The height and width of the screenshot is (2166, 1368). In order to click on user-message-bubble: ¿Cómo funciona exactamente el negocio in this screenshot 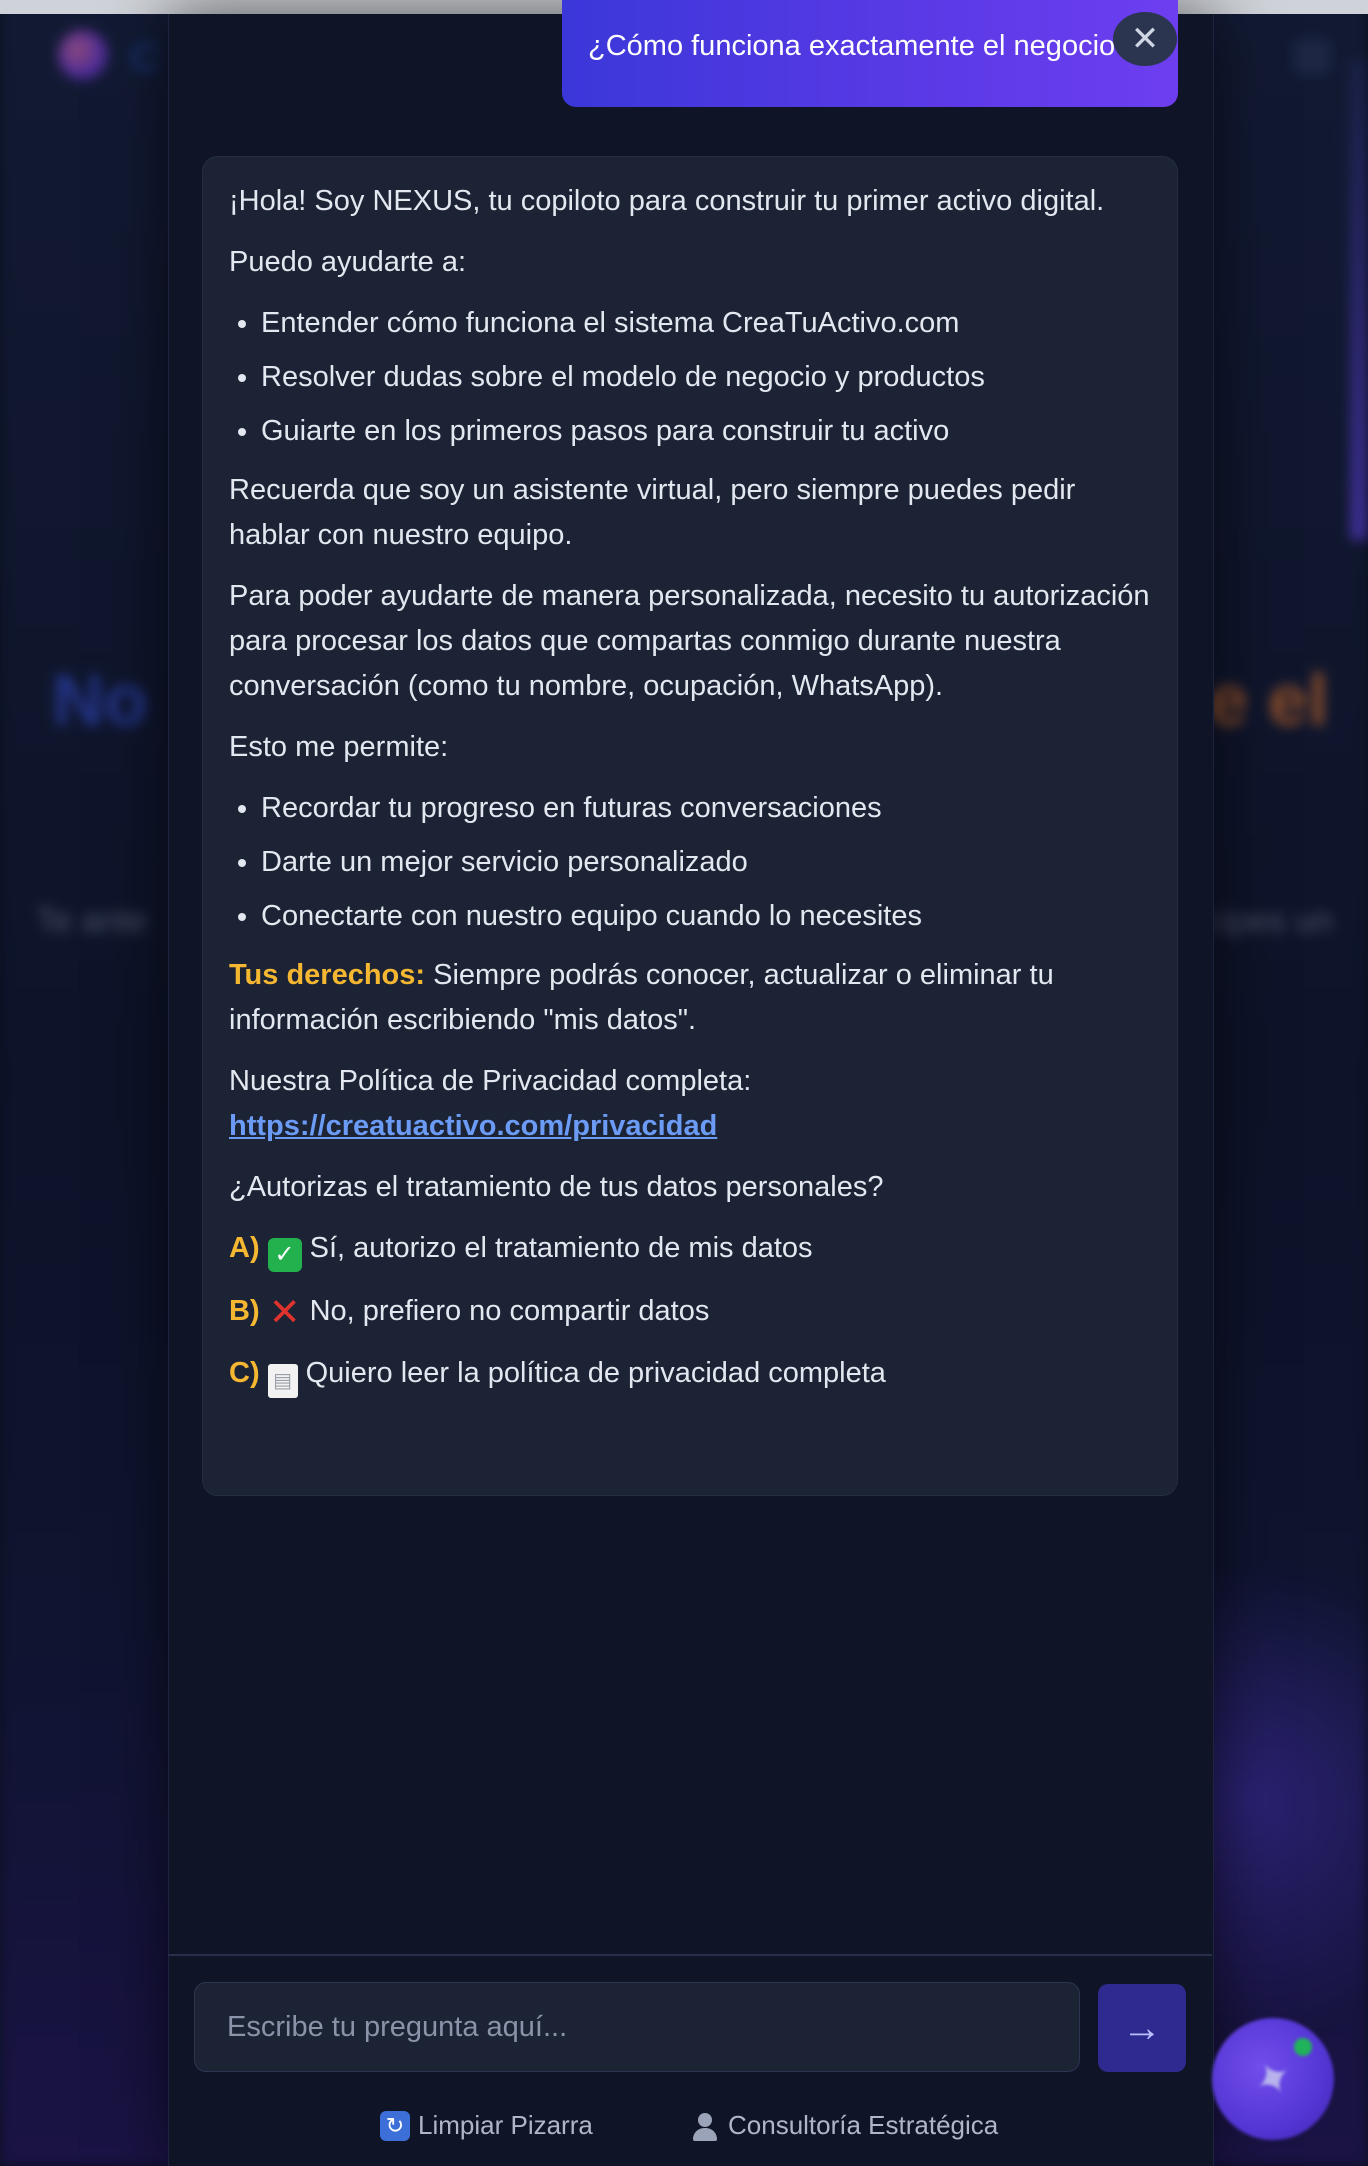, I will do `click(870, 53)`.